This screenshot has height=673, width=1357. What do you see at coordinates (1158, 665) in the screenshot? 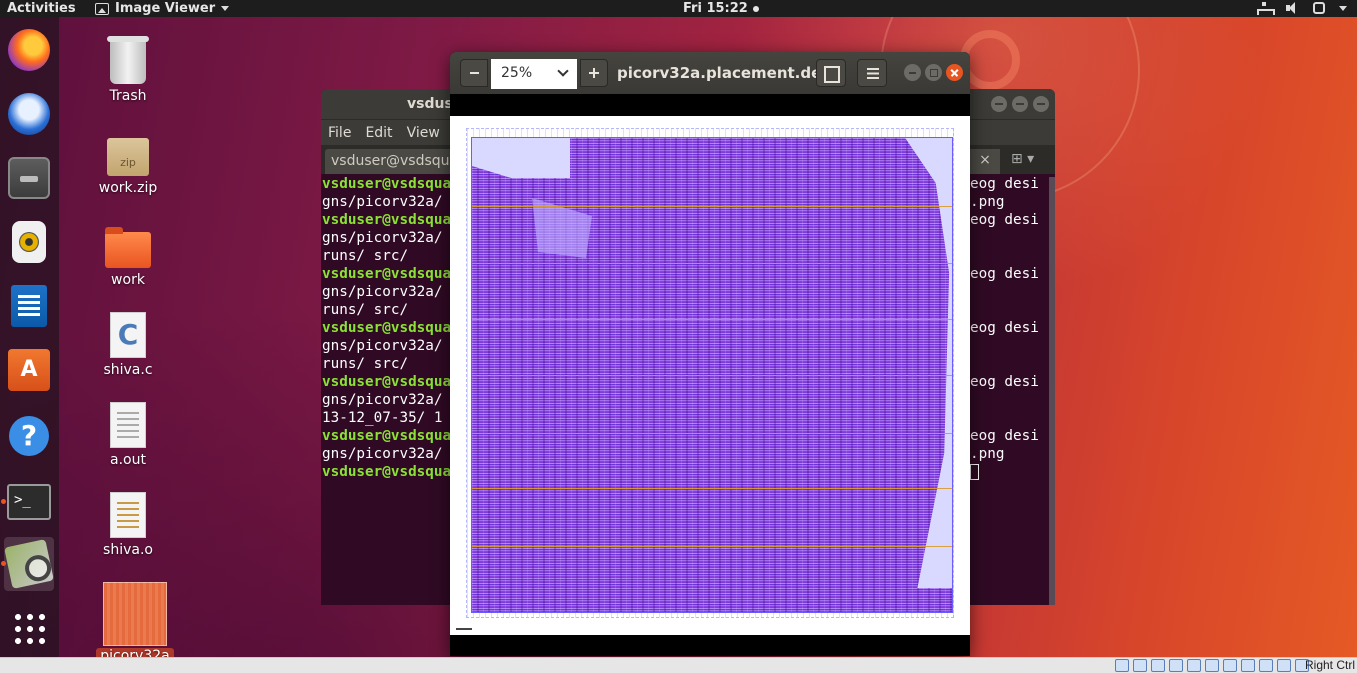
I see `audio-icon` at bounding box center [1158, 665].